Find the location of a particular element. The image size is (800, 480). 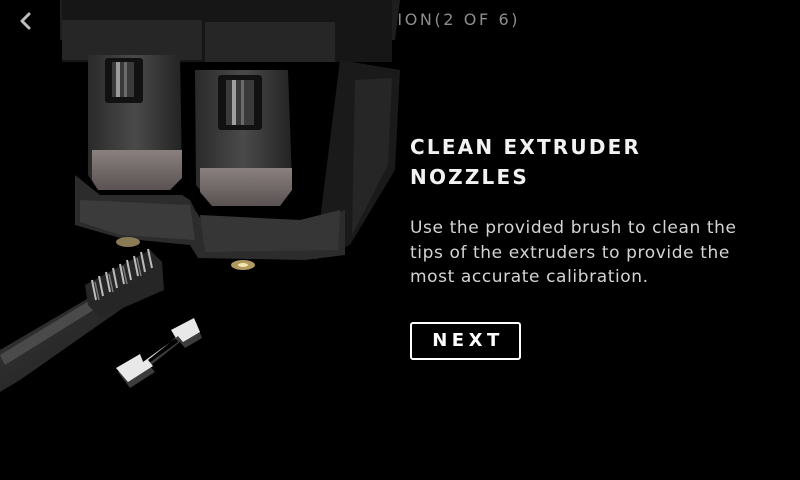

step-headline: CLEAN EXTRUDER NOZZLES is located at coordinates (526, 162).